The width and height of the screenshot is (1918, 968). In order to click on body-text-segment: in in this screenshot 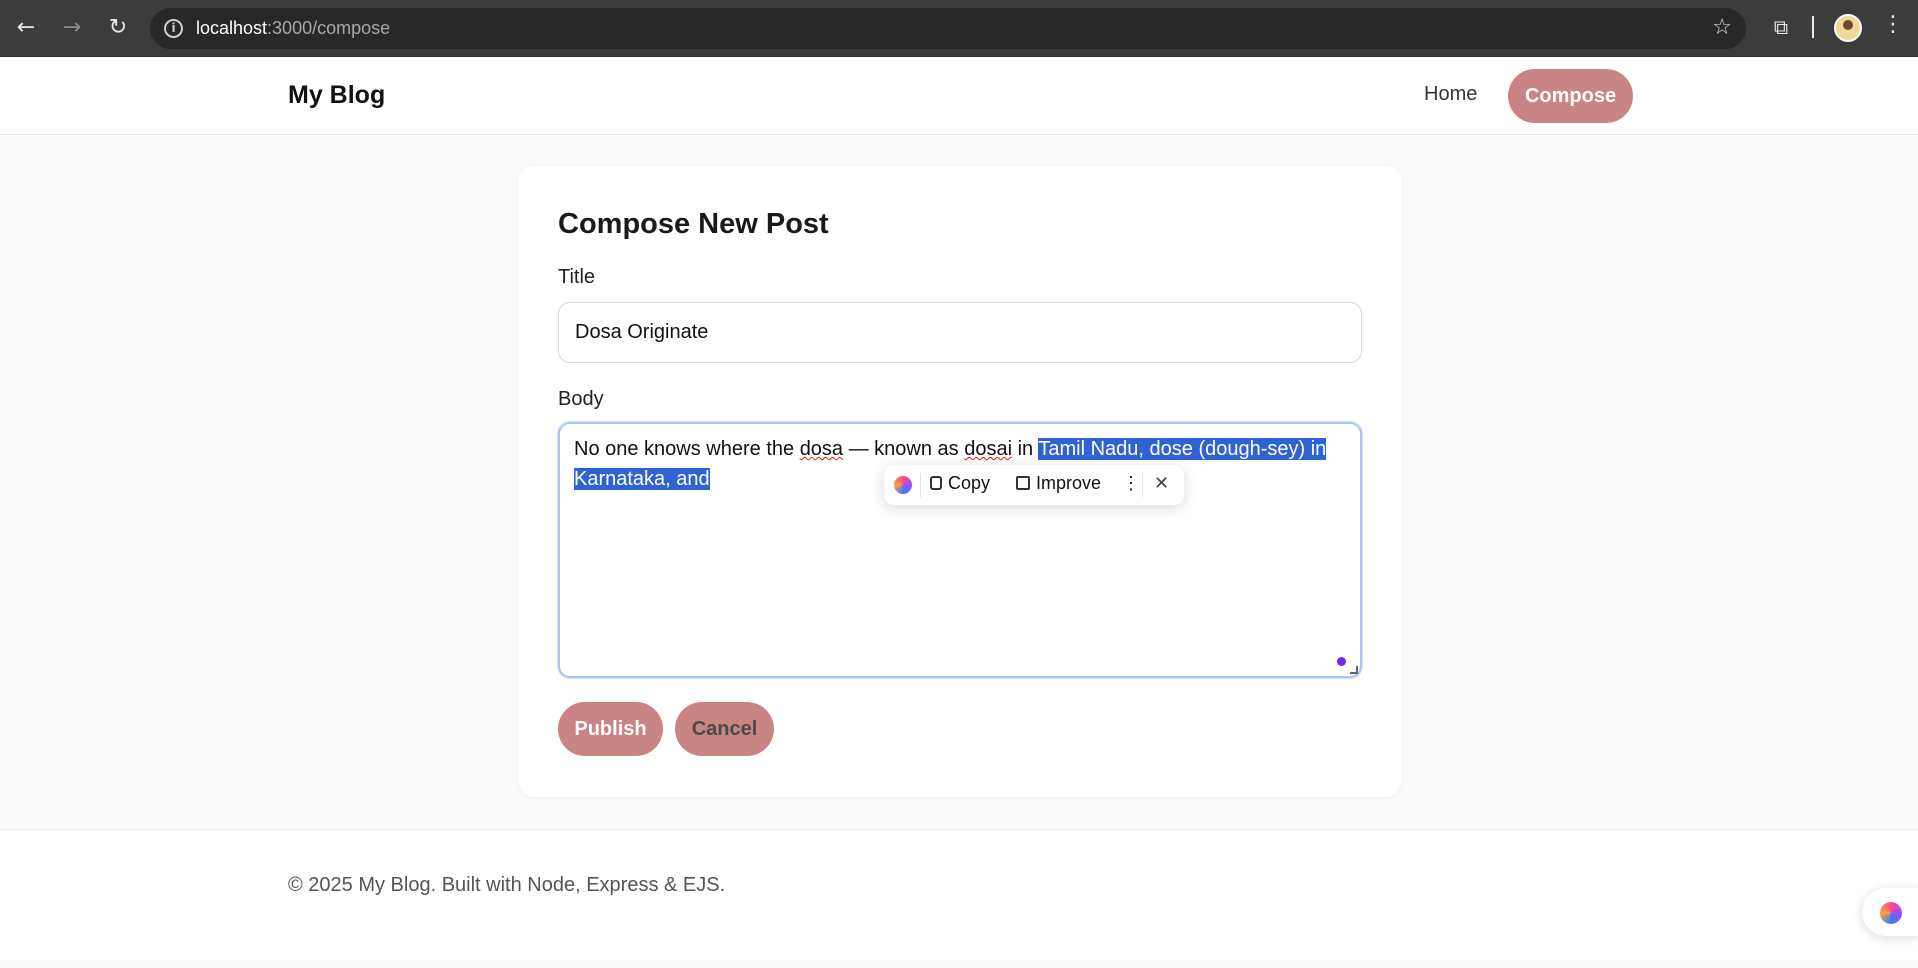, I will do `click(1025, 449)`.